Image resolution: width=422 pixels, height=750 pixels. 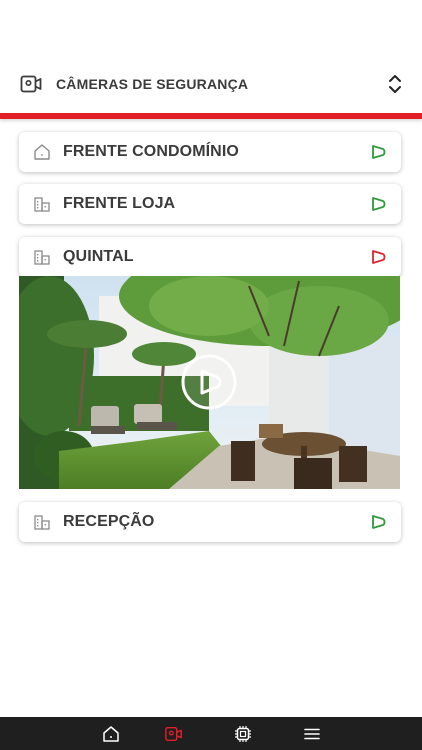 I want to click on play-icon, so click(x=209, y=382).